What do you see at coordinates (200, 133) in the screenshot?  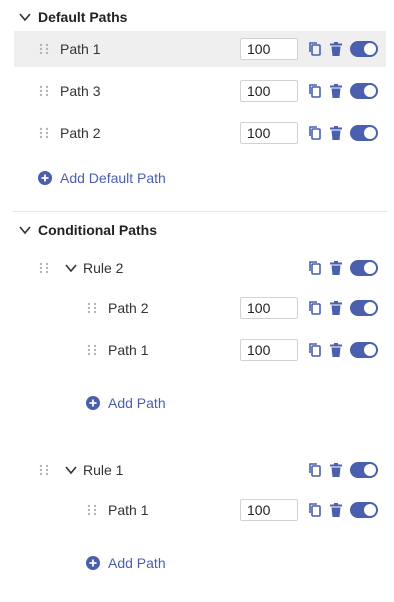 I see `default-path-row: Path 2` at bounding box center [200, 133].